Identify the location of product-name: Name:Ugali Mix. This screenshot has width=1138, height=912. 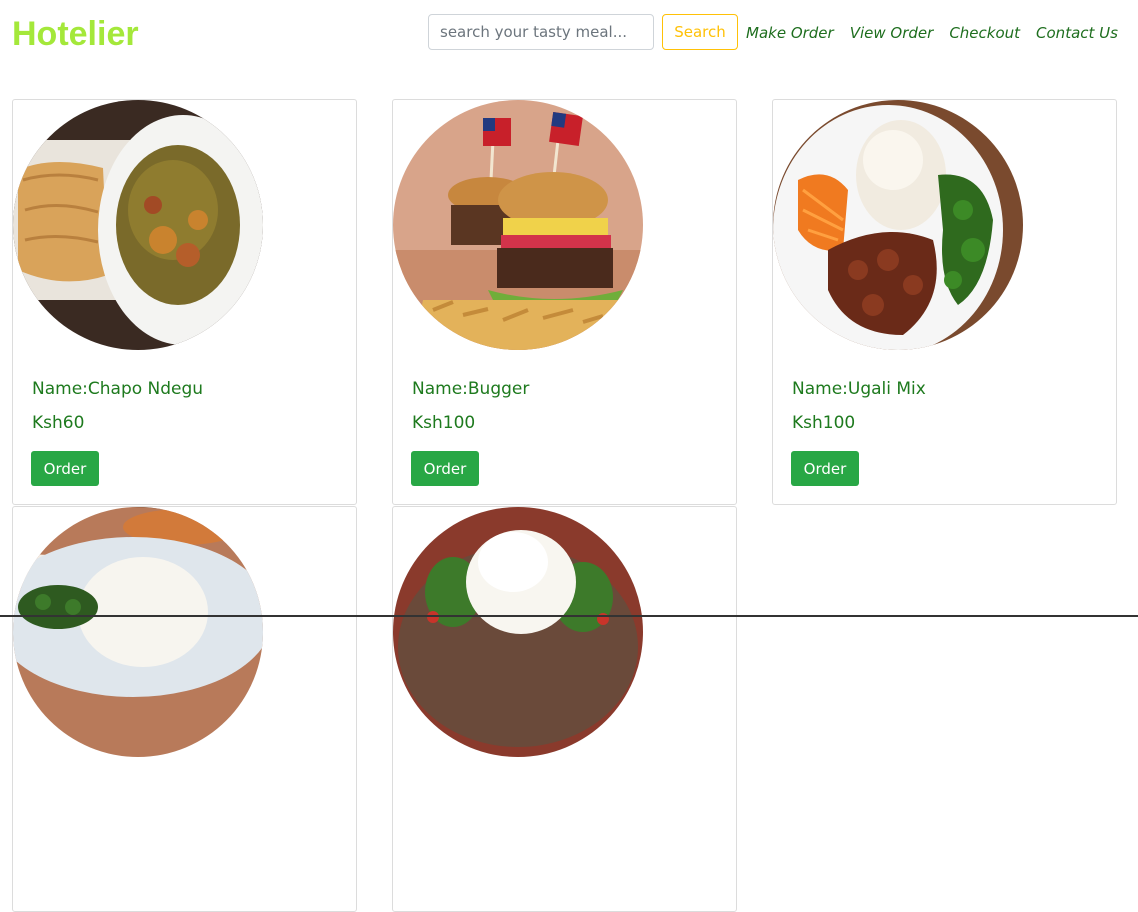
(859, 389).